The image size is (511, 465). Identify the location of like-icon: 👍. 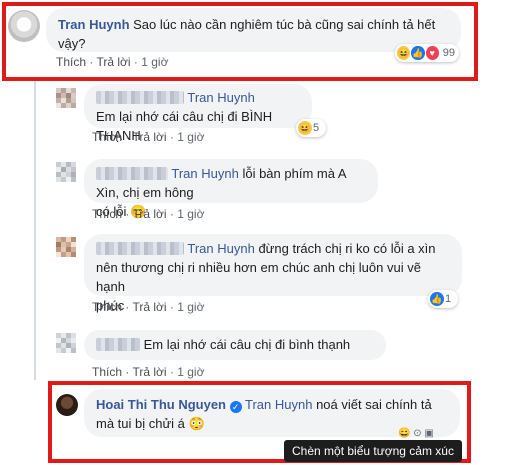
(437, 299).